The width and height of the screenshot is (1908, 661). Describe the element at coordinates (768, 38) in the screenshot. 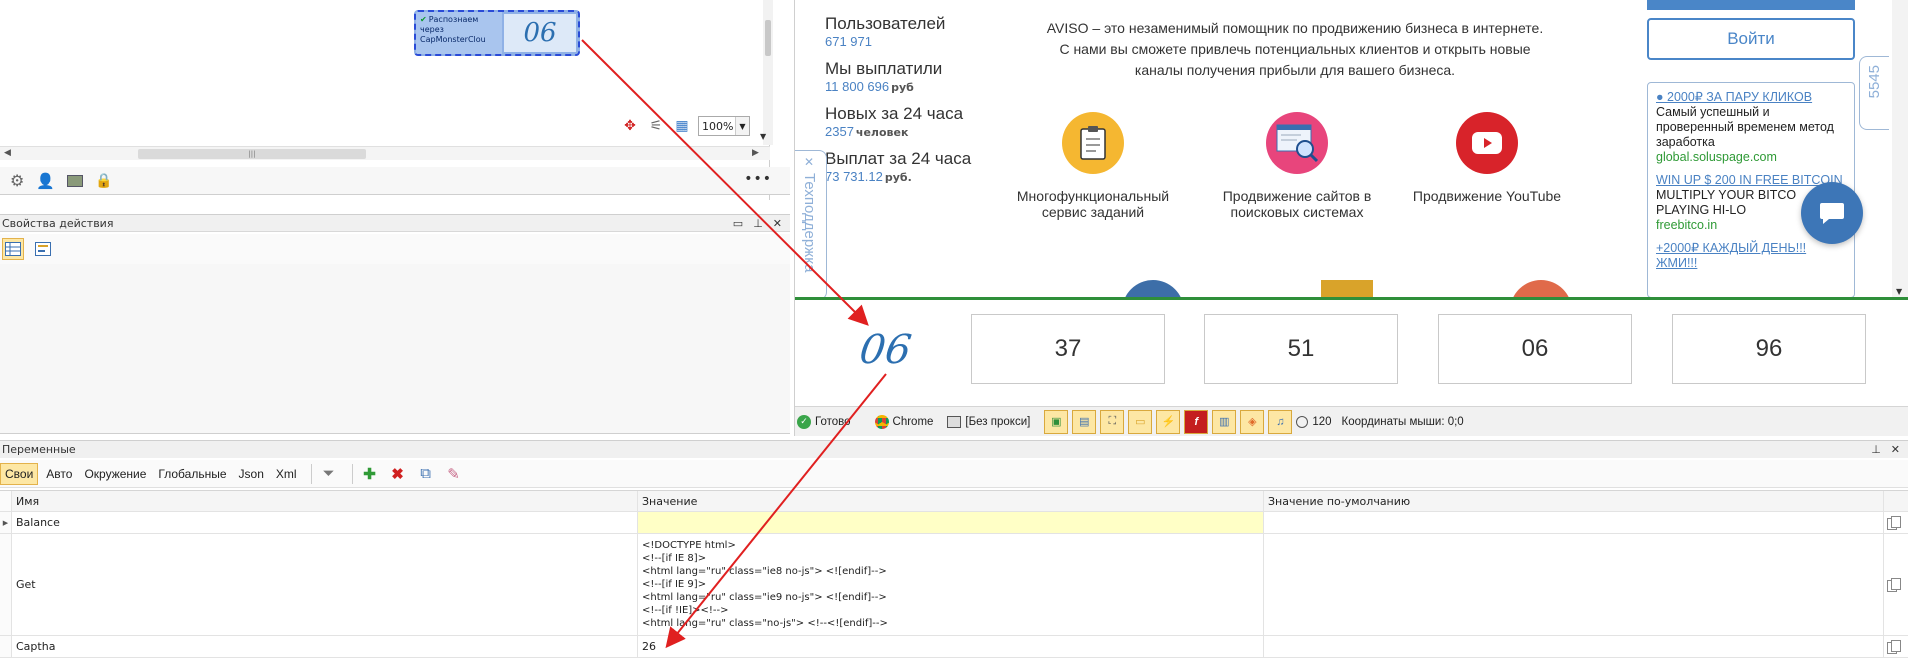

I see `scrollbar-thumb` at that location.